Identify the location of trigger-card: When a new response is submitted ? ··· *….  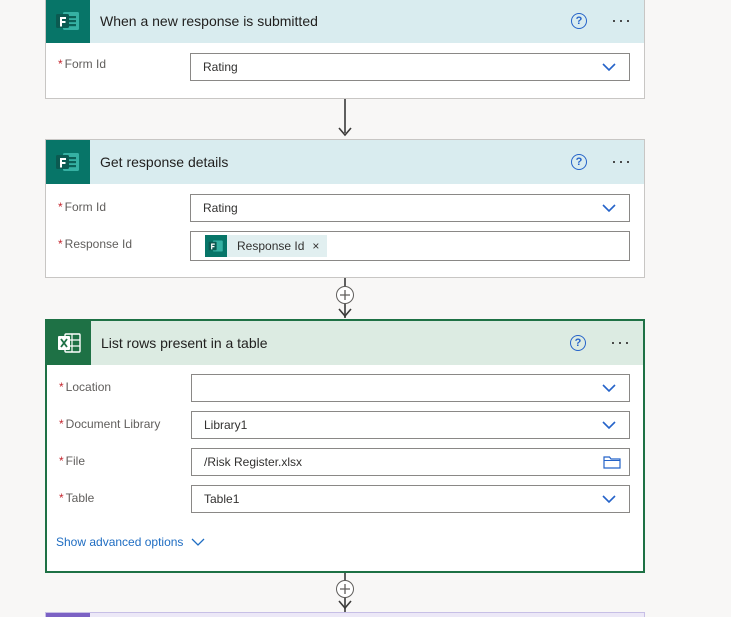
(345, 49).